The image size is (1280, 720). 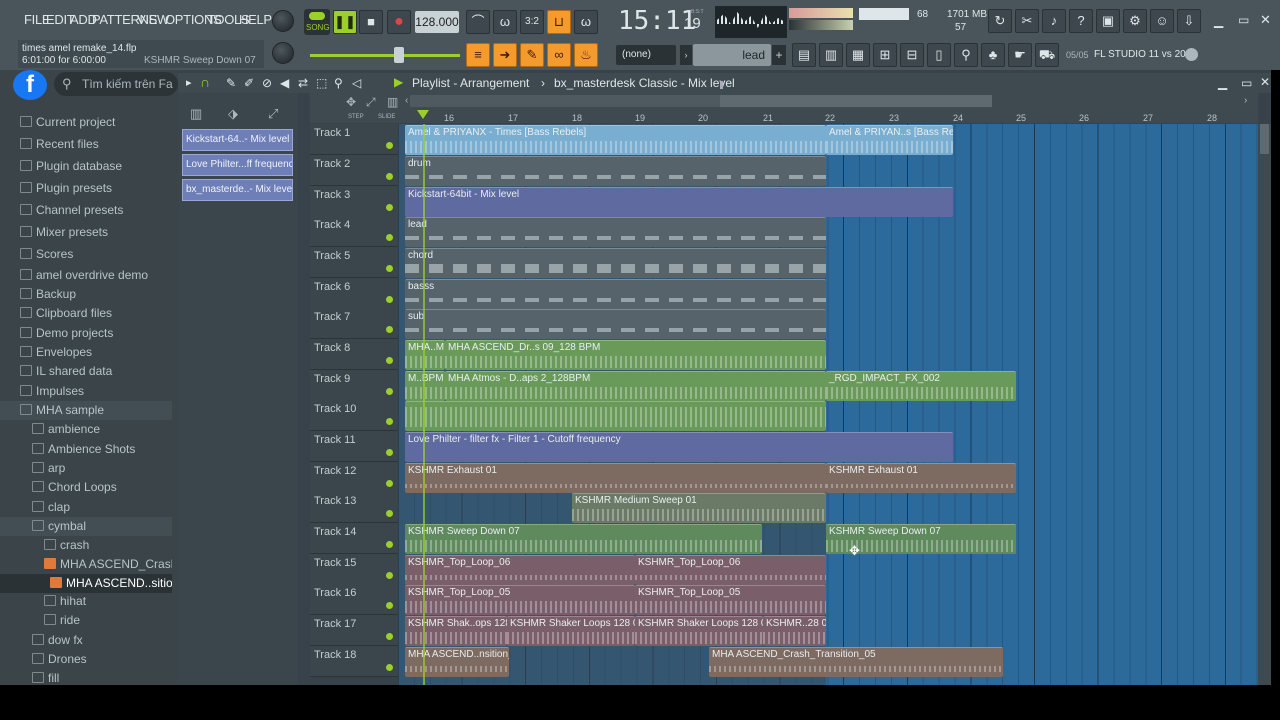 I want to click on plugin-icon: ⚙, so click(x=1135, y=21).